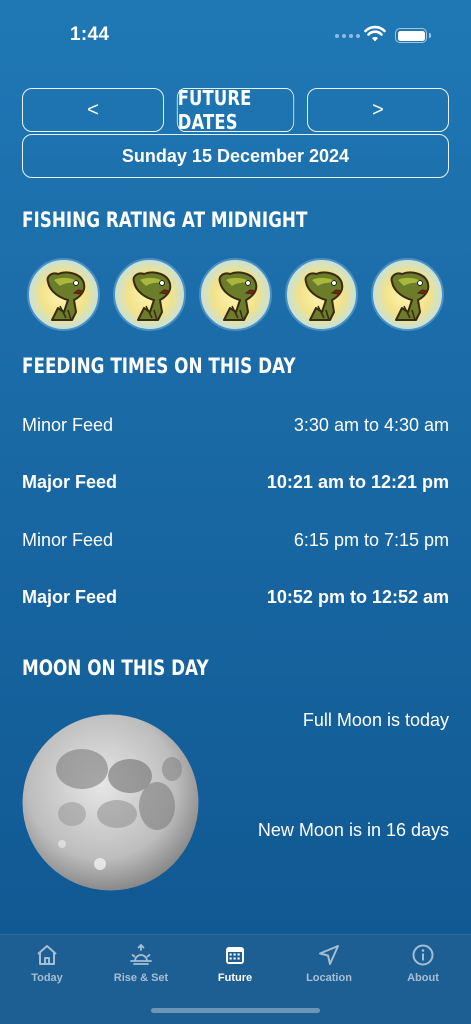  I want to click on calendar-icon, so click(235, 955).